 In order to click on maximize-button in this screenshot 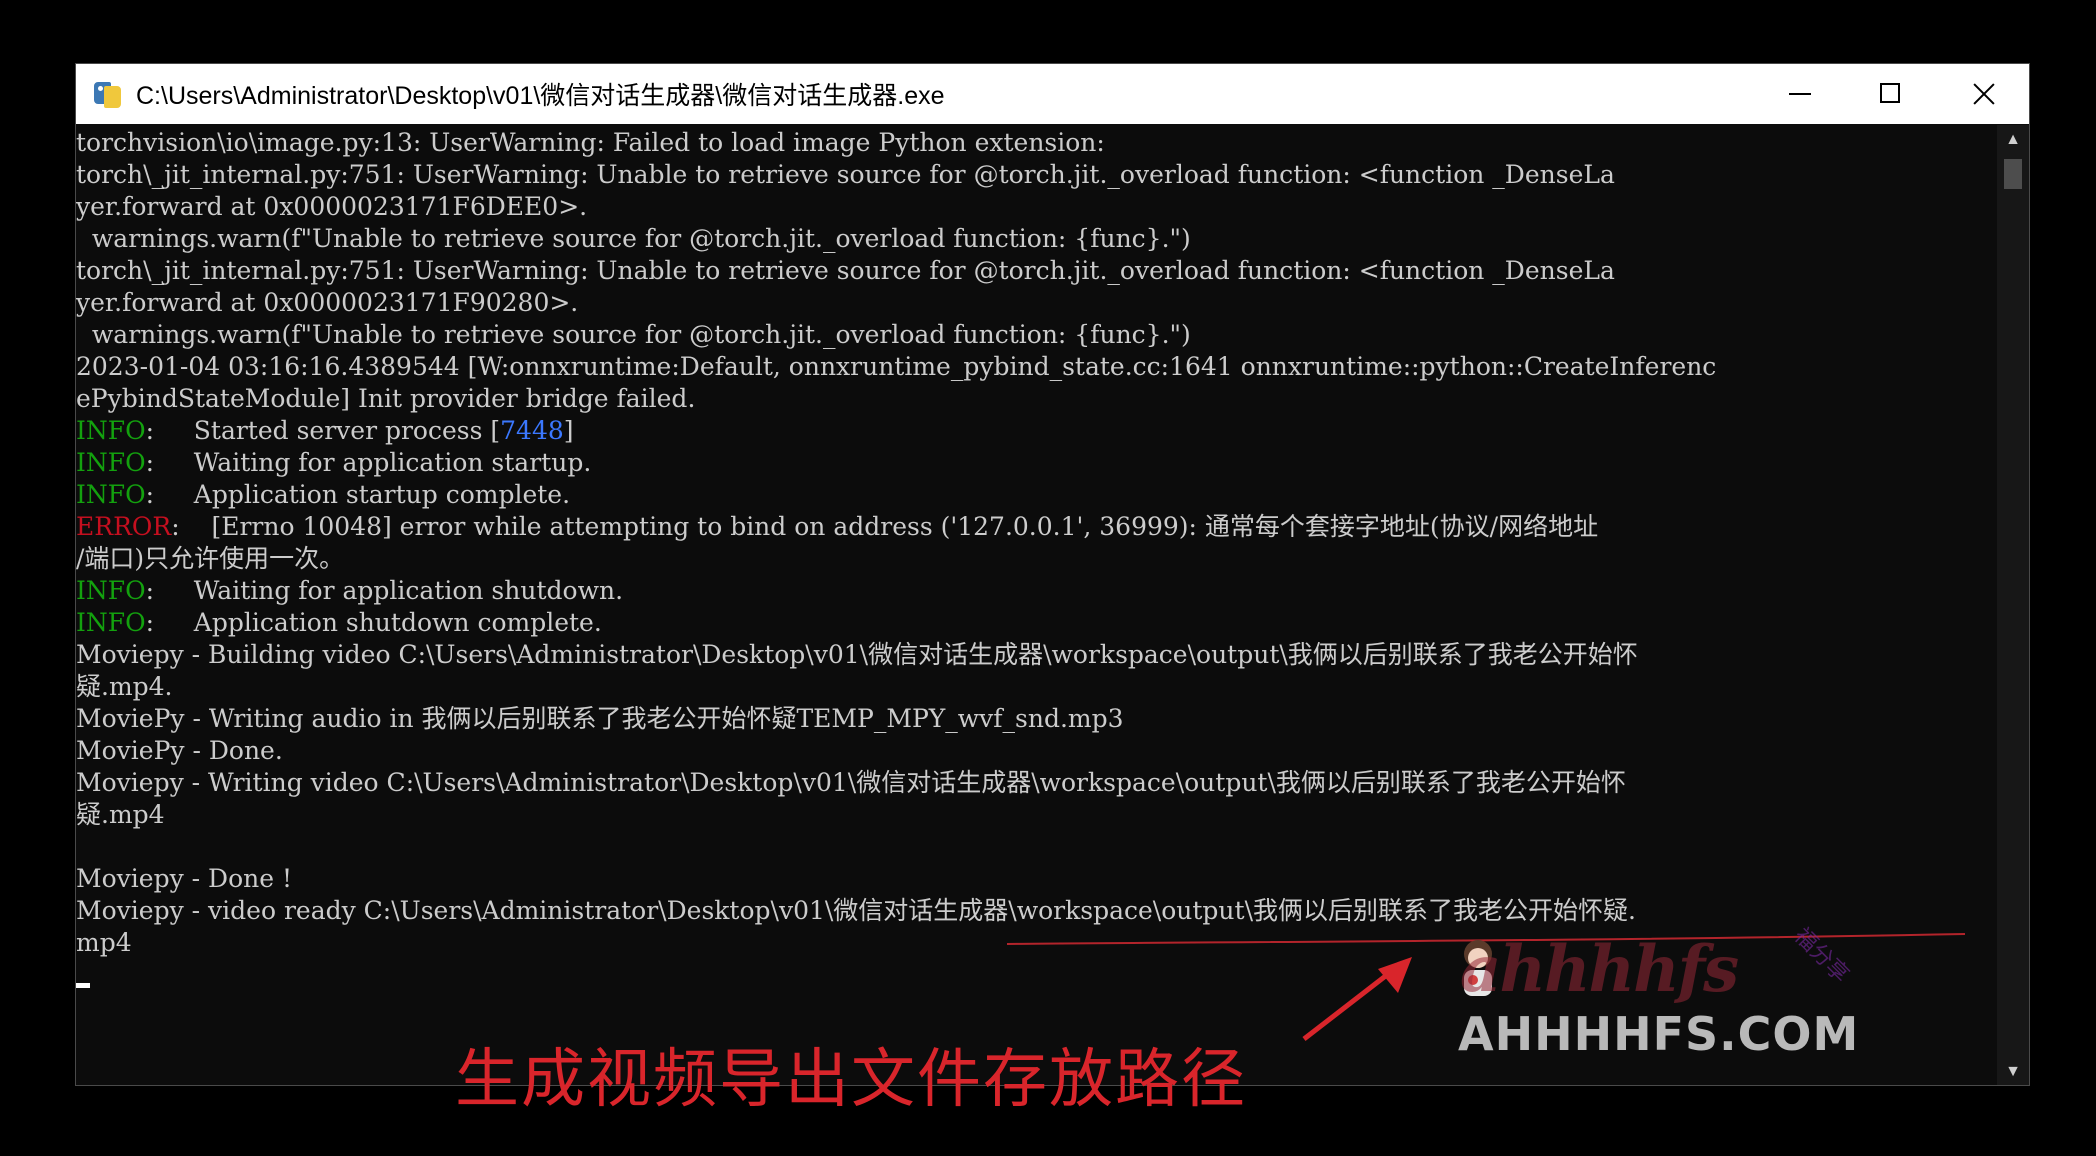, I will do `click(1891, 94)`.